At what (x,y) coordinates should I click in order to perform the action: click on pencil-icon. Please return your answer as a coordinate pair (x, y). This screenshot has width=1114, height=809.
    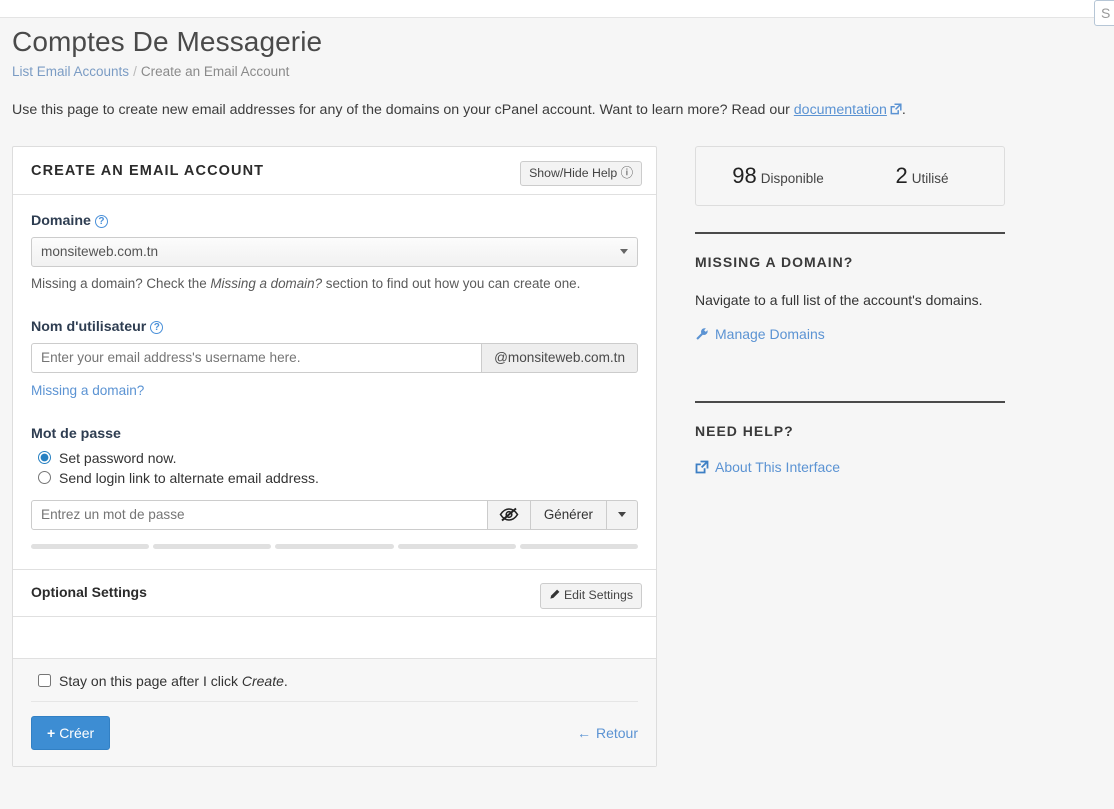
    Looking at the image, I should click on (554, 596).